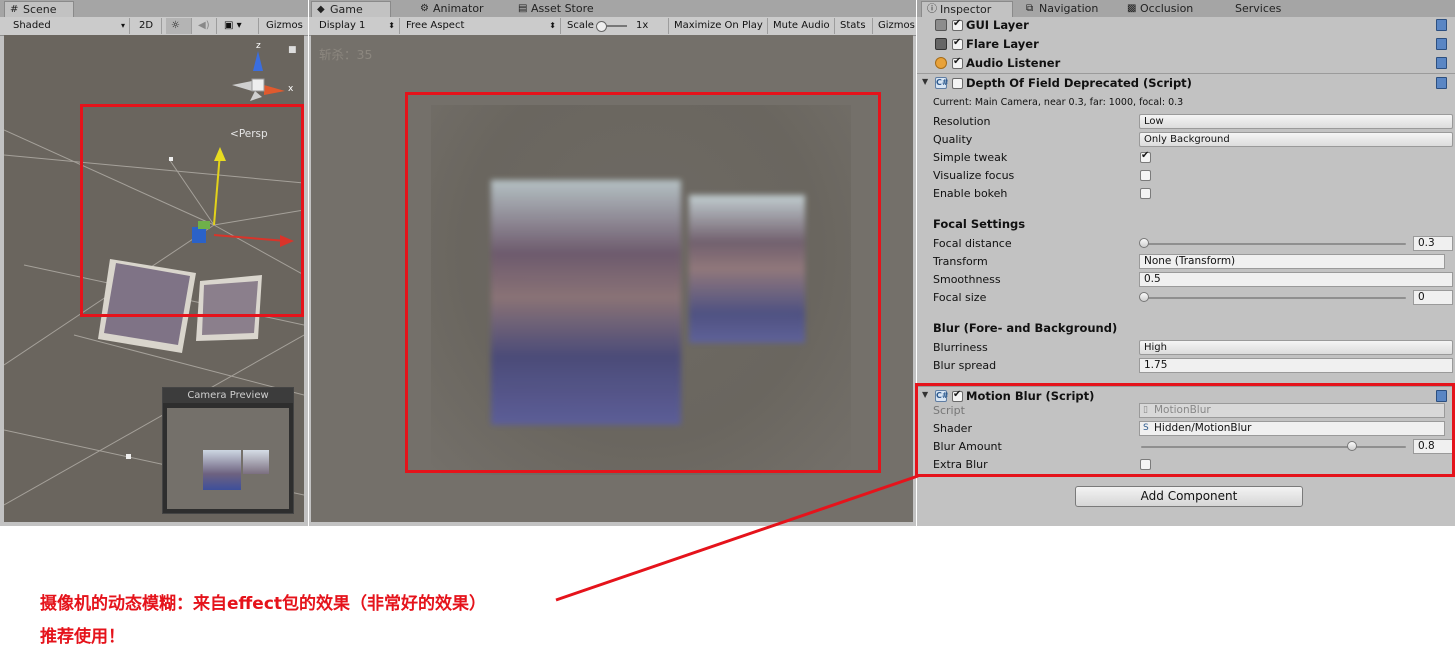  Describe the element at coordinates (1186, 44) in the screenshot. I see `component-flare-layer: Flare Layer` at that location.